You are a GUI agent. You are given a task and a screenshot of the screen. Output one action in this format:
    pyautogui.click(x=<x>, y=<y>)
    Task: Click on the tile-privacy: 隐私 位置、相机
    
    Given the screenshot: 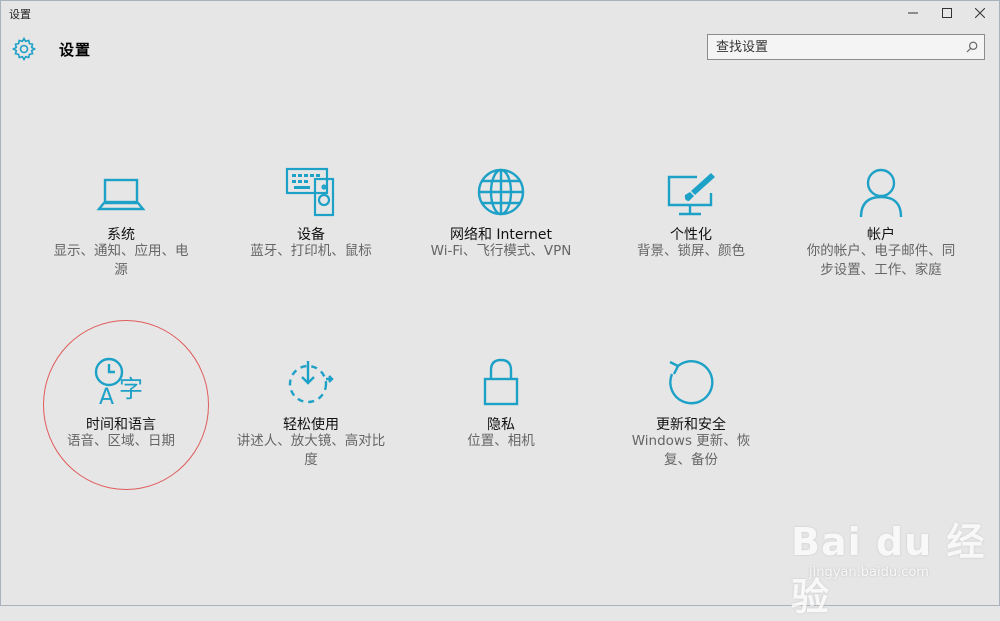 What is the action you would take?
    pyautogui.click(x=501, y=428)
    